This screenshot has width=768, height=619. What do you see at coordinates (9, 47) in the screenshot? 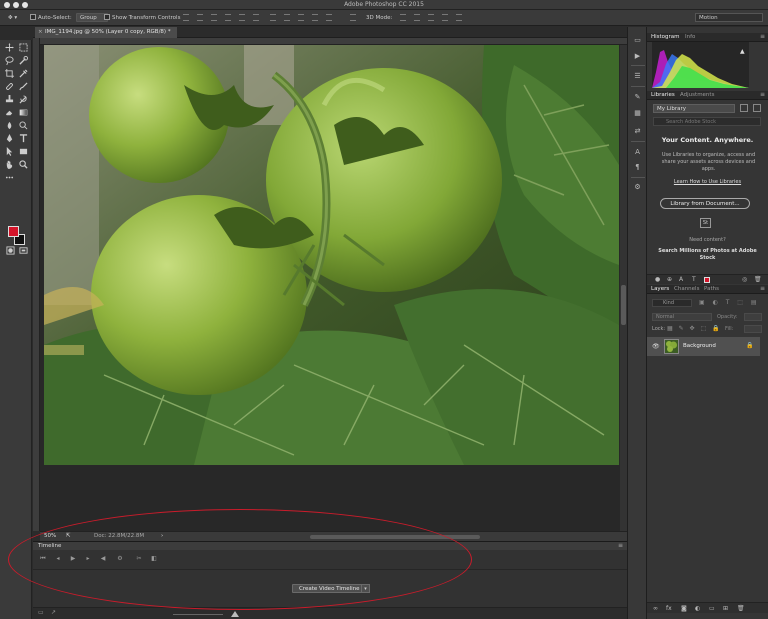
I see `move-tool-icon` at bounding box center [9, 47].